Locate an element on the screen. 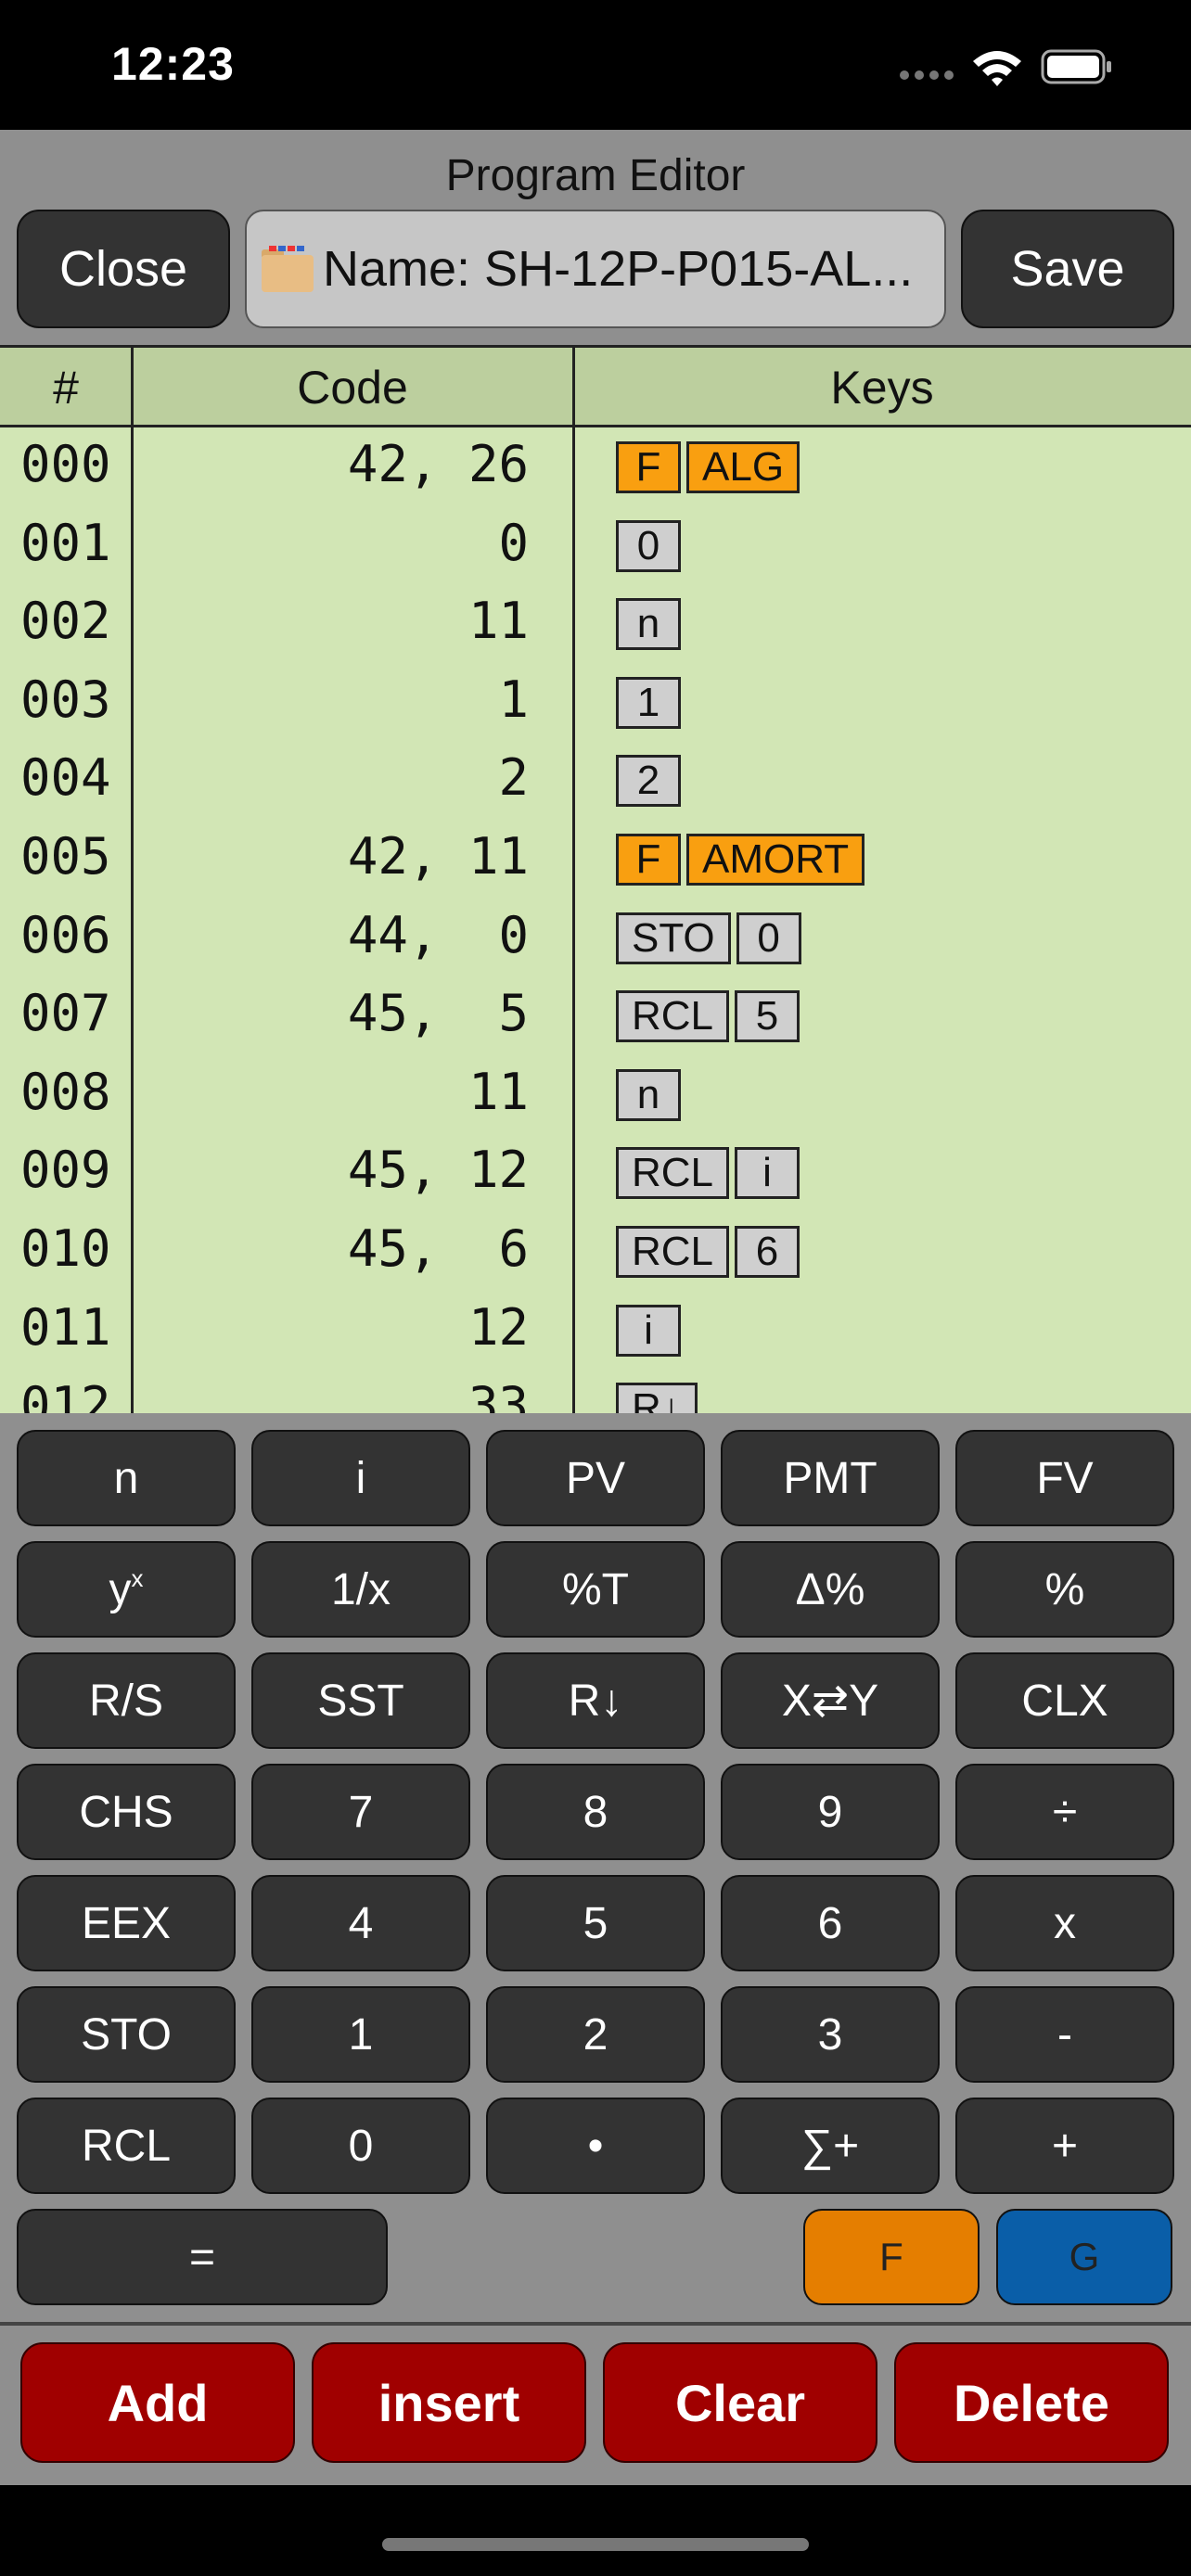  key-f-shift: F is located at coordinates (892, 2257).